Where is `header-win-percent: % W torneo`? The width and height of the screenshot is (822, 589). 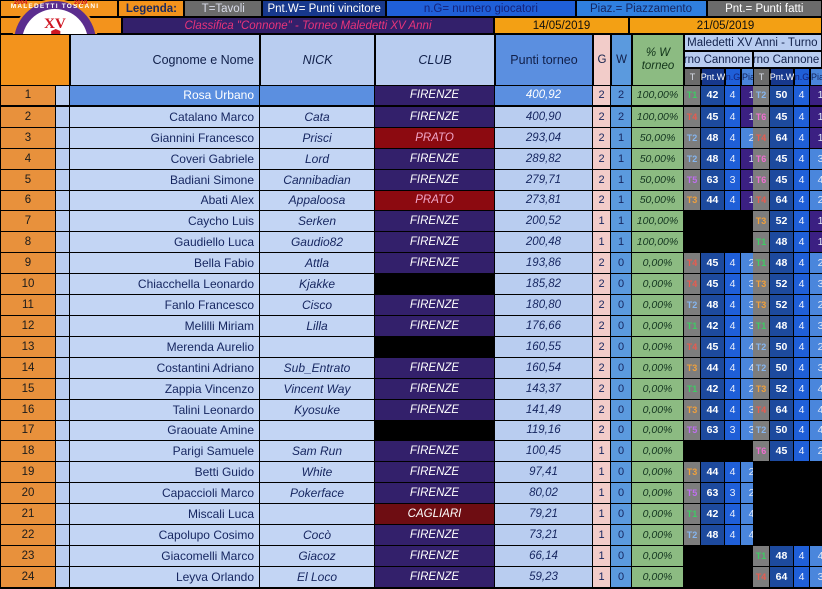
header-win-percent: % W torneo is located at coordinates (658, 60).